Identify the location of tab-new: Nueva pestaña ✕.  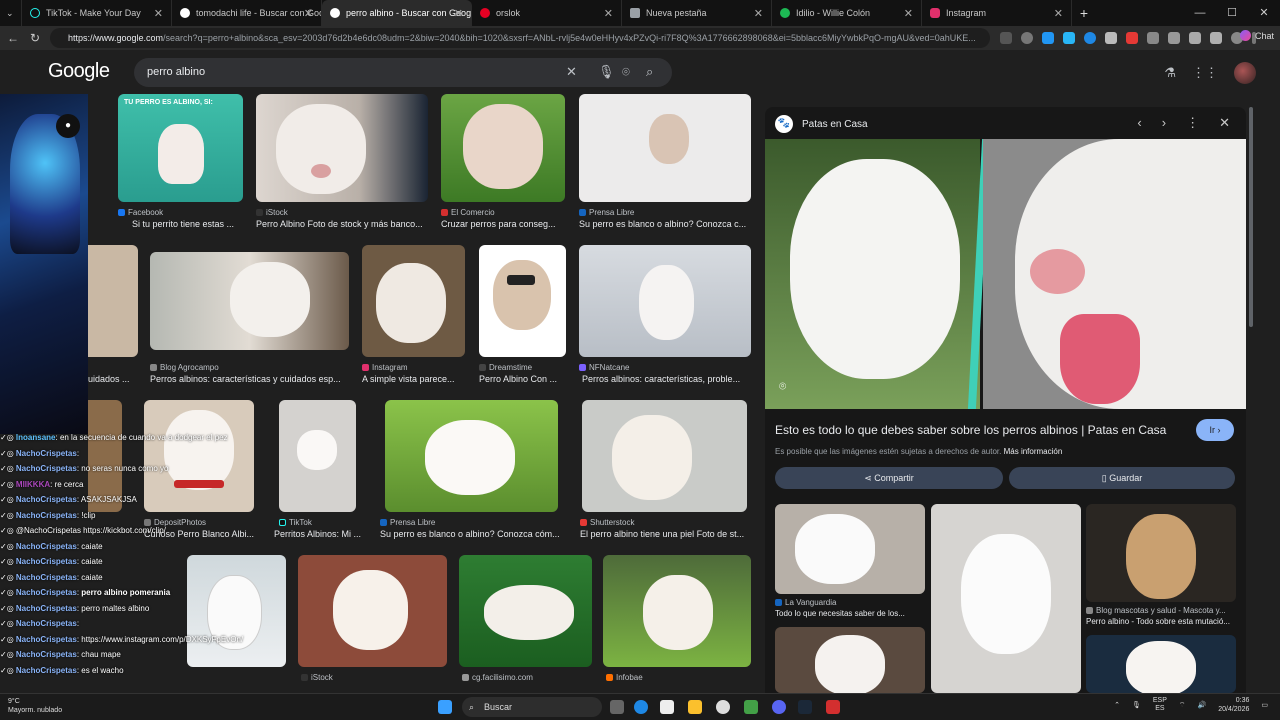
(697, 13).